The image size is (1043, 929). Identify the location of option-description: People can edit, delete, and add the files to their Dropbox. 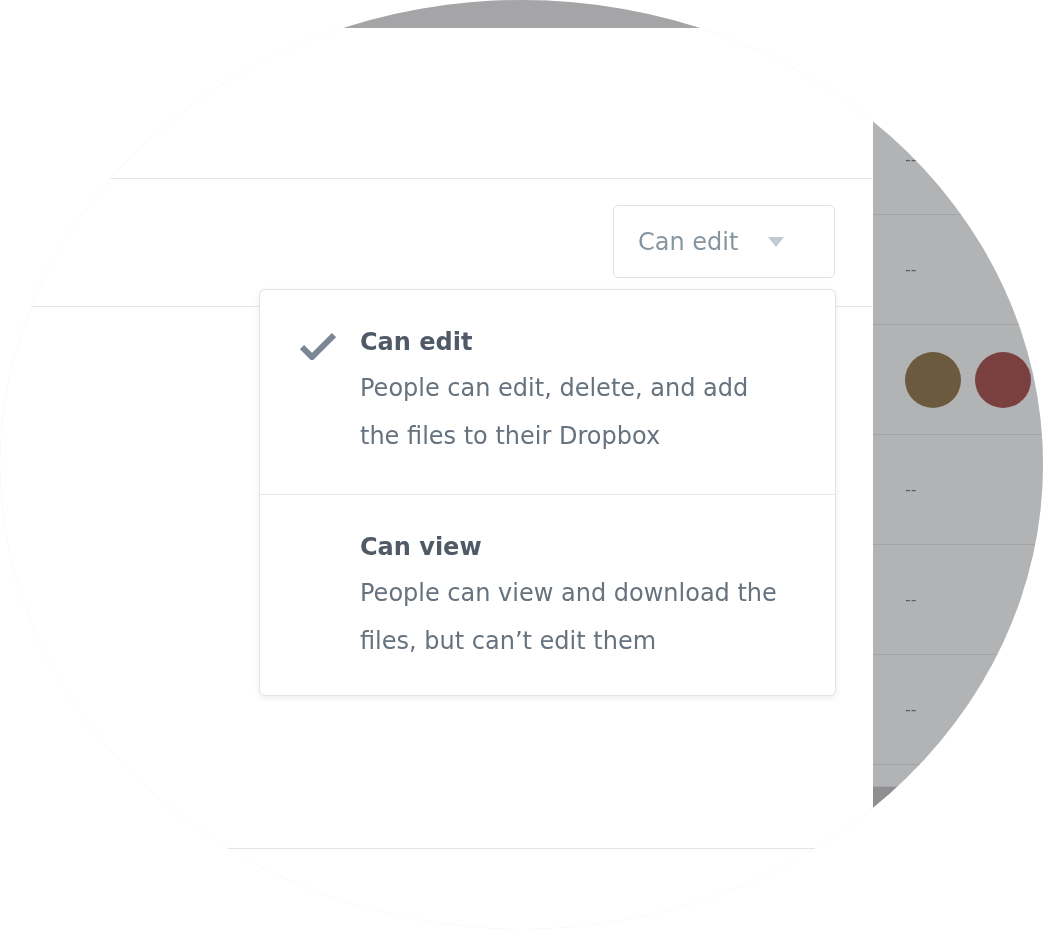
(555, 412).